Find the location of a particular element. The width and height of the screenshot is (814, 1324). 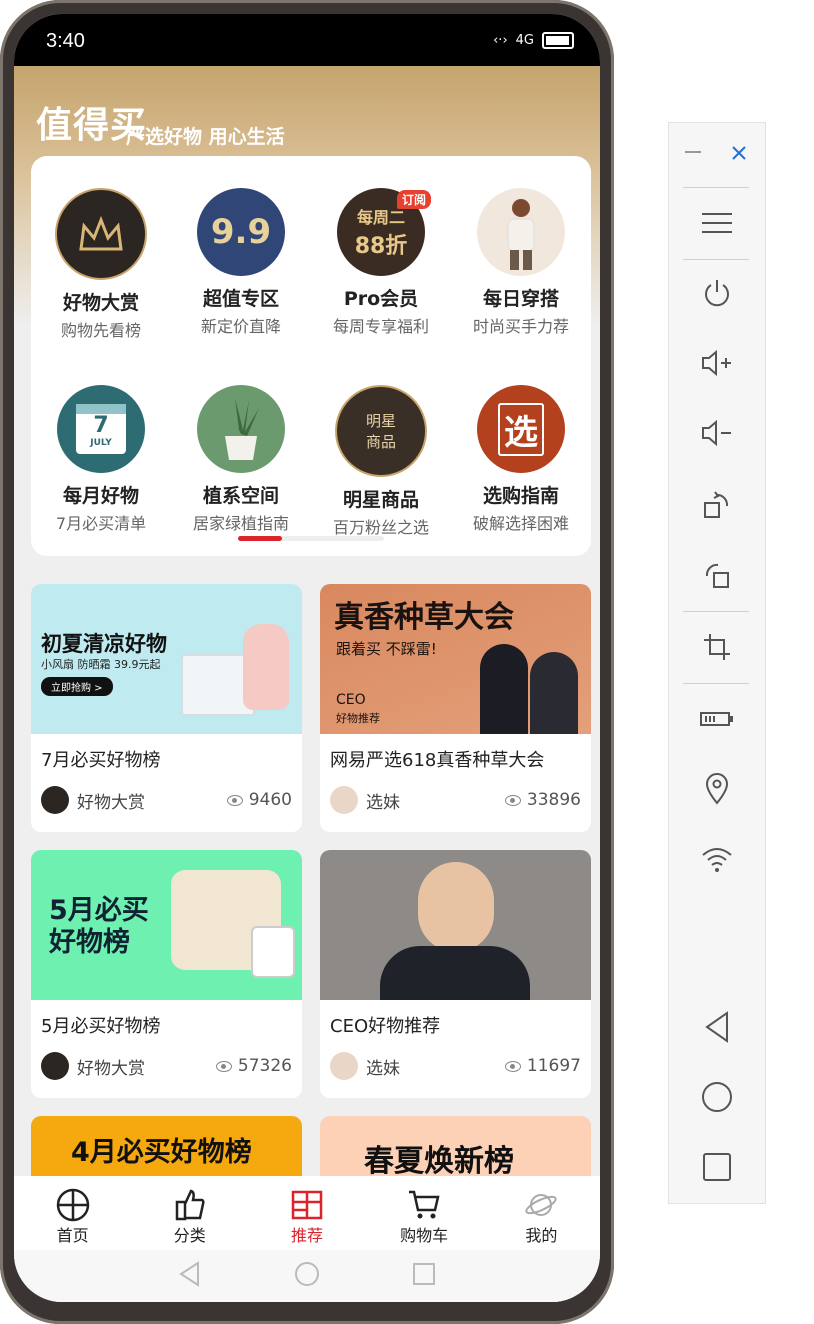

author-name: 好物大赏 is located at coordinates (111, 802).